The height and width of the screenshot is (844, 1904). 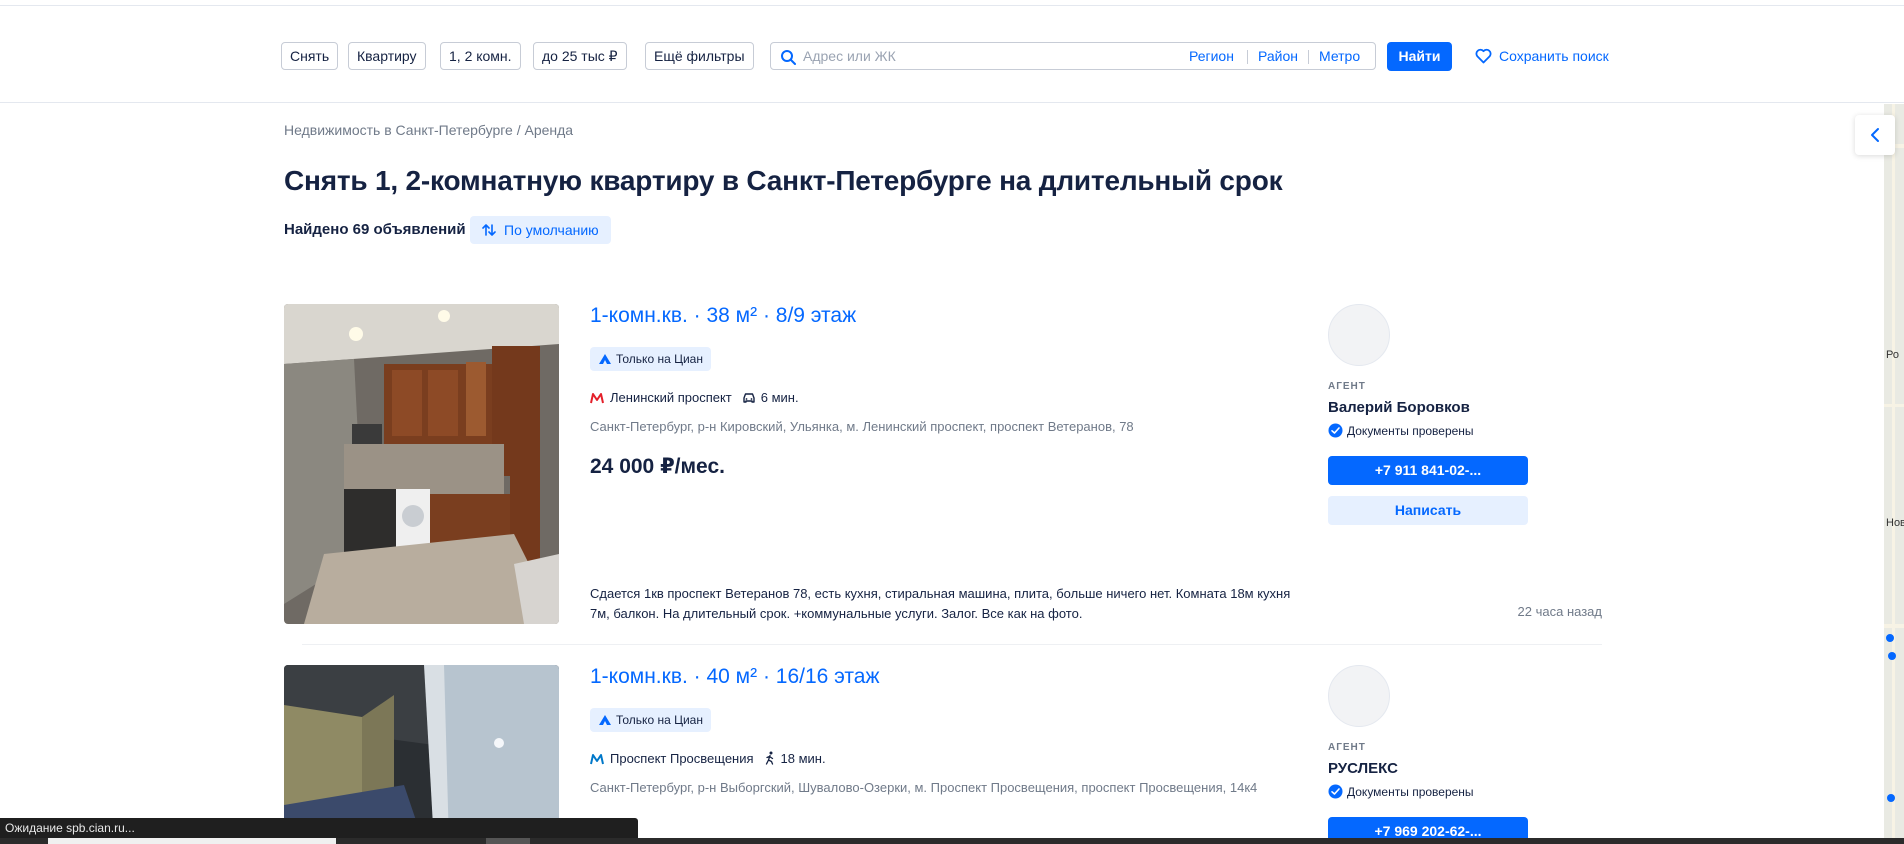 What do you see at coordinates (1559, 611) in the screenshot?
I see `listing-time: 22 часа назад` at bounding box center [1559, 611].